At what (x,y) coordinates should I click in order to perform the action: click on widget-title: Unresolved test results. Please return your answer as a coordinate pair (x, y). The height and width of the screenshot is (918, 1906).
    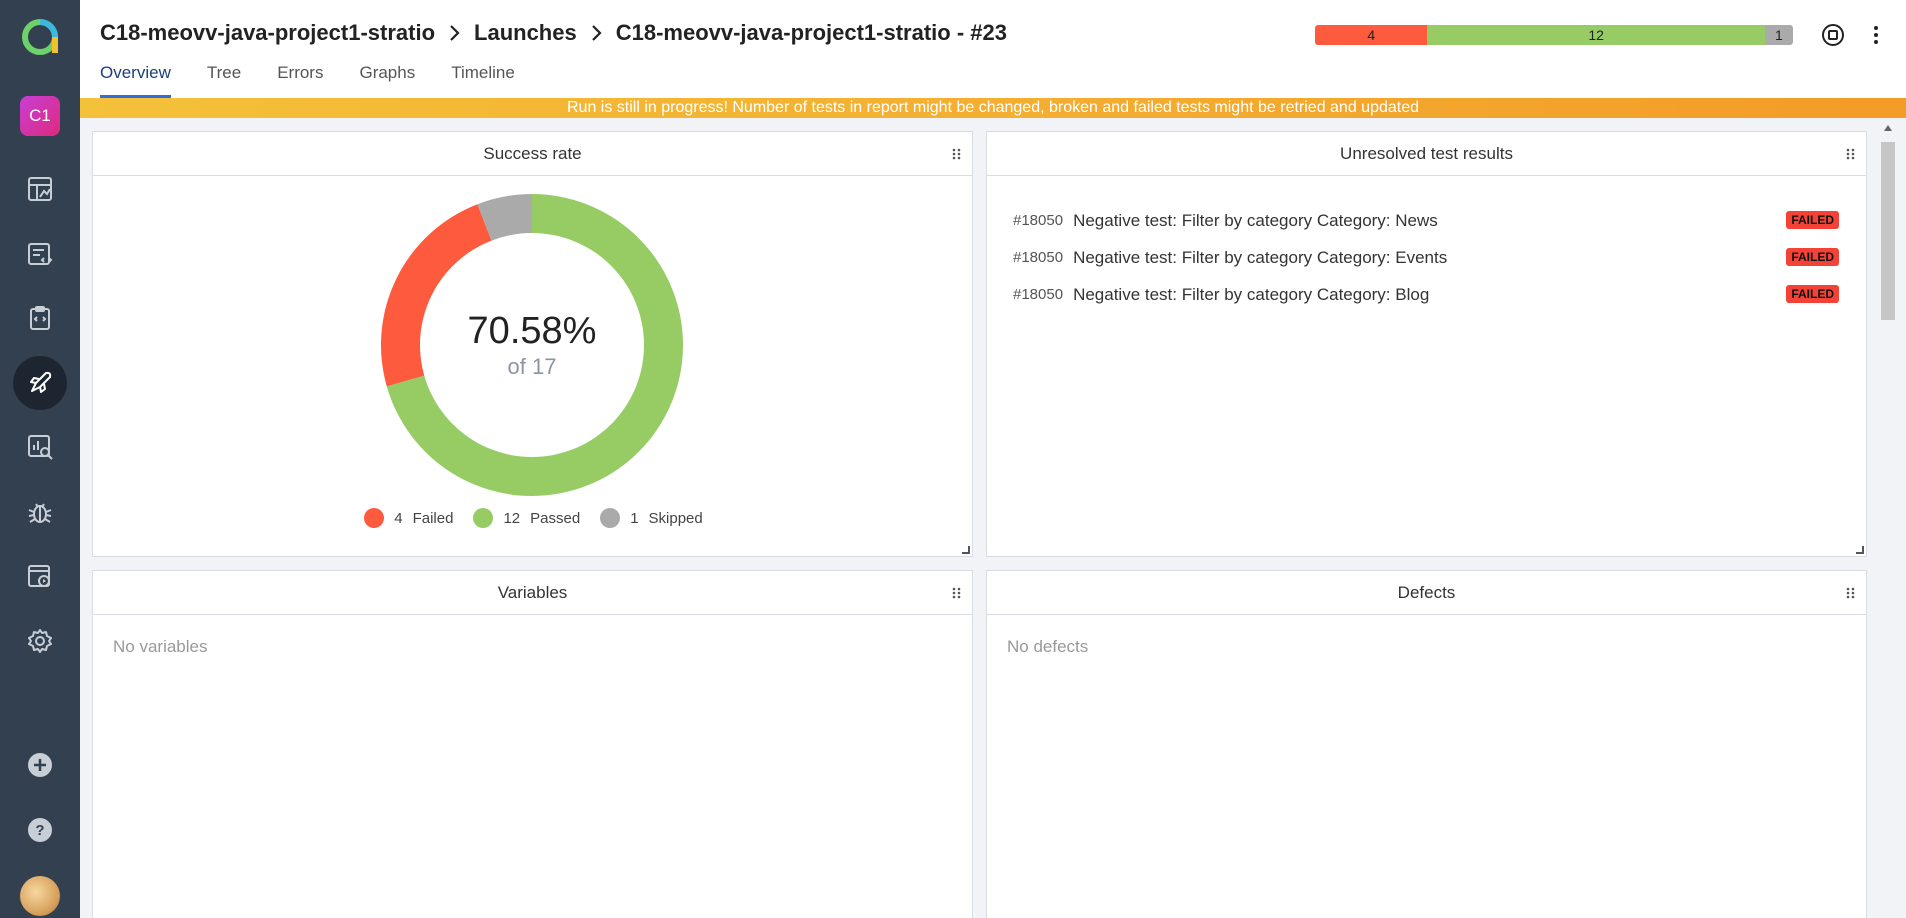
    Looking at the image, I should click on (1426, 153).